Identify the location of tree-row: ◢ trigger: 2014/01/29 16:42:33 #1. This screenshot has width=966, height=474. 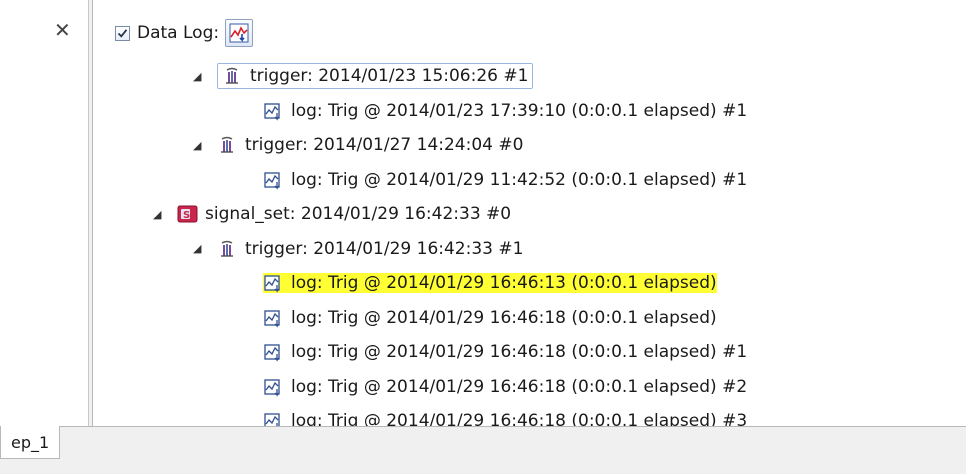
(358, 249).